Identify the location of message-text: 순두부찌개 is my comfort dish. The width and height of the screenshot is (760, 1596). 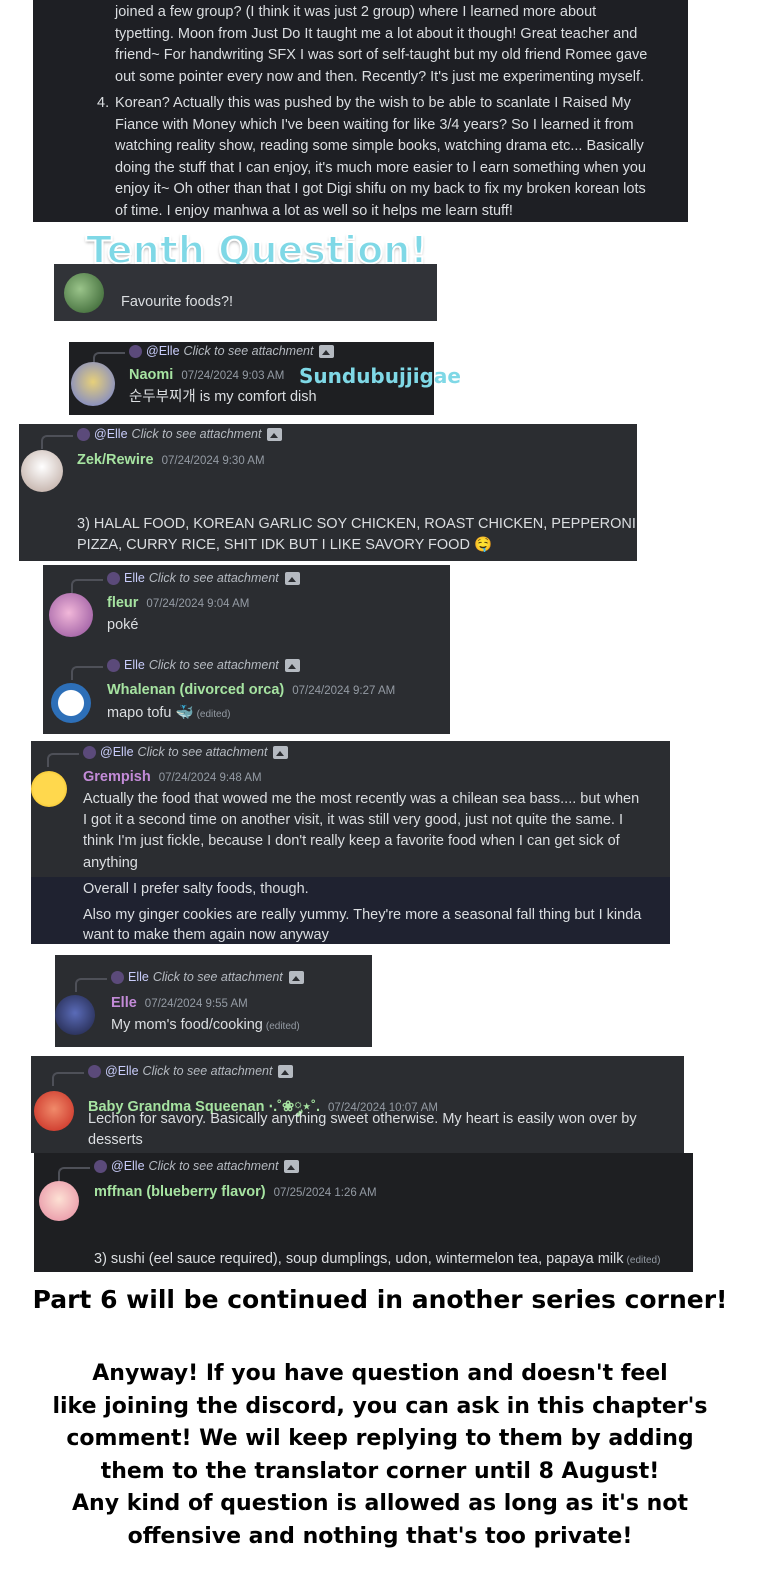
(223, 397).